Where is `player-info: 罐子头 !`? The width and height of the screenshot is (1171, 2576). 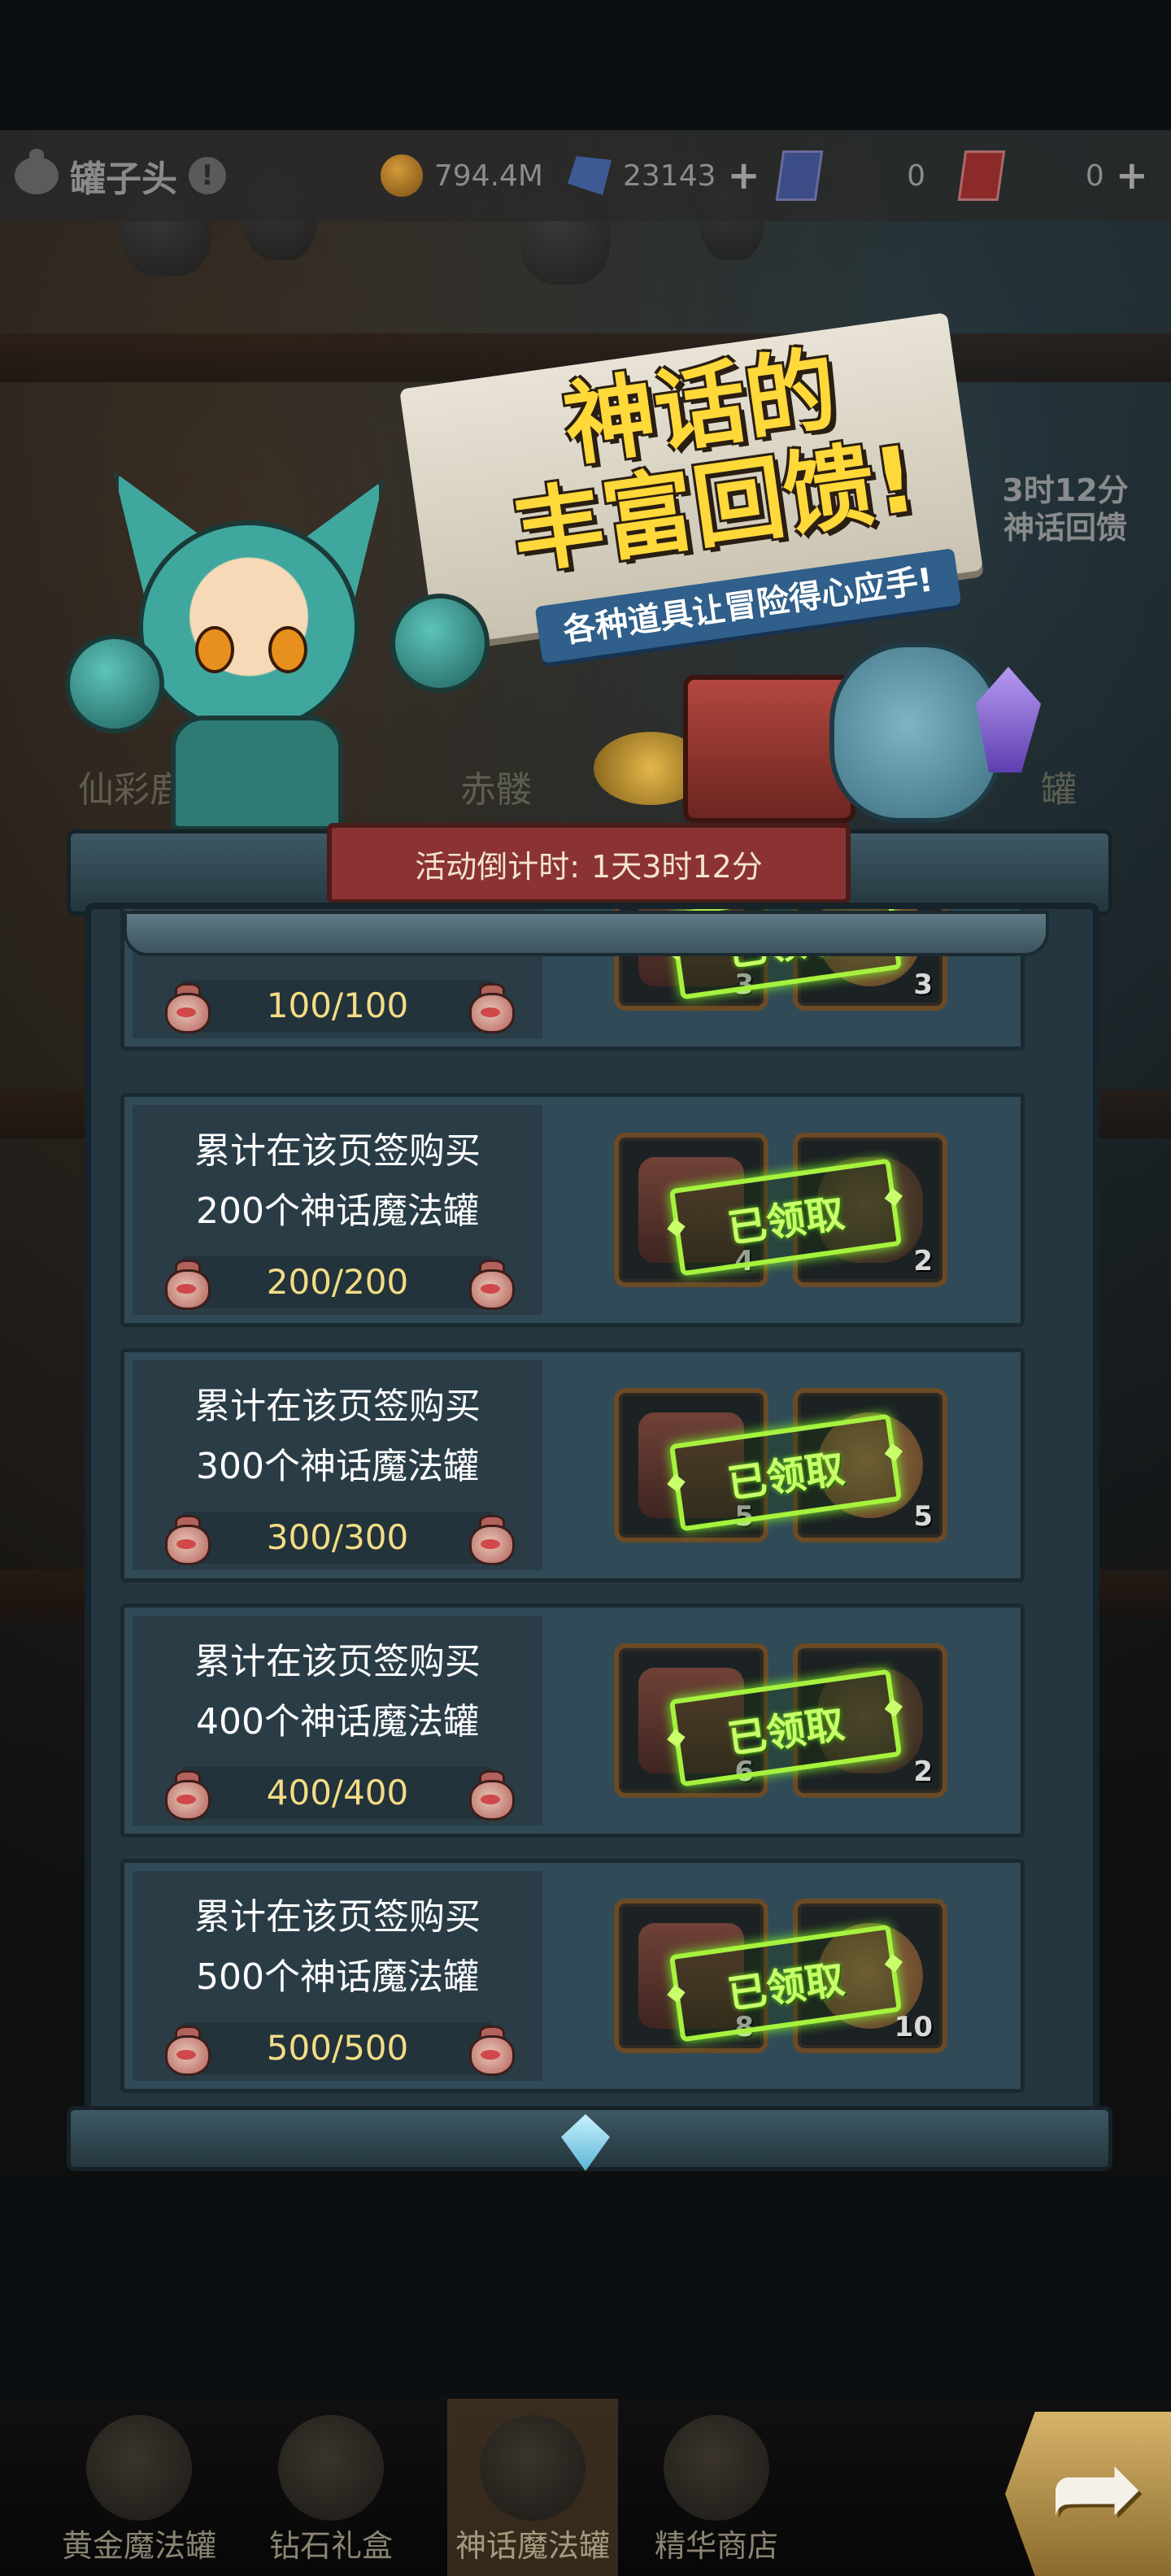
player-info: 罐子头 ! is located at coordinates (178, 176).